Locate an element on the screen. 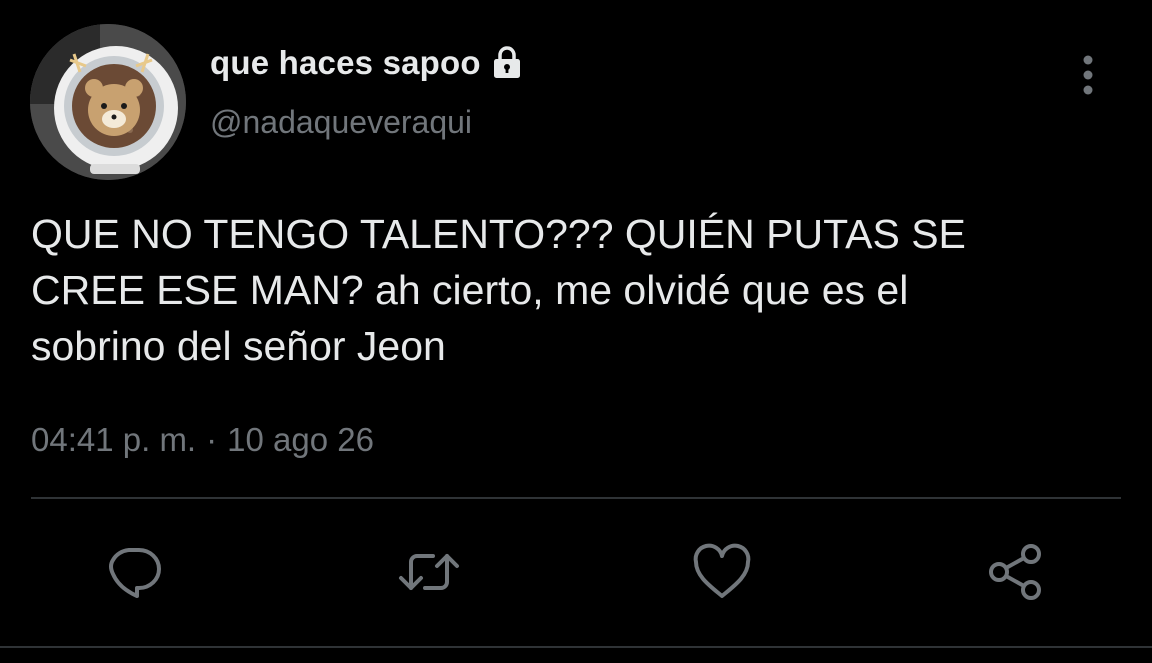 This screenshot has height=663, width=1152. reply-icon is located at coordinates (135, 573).